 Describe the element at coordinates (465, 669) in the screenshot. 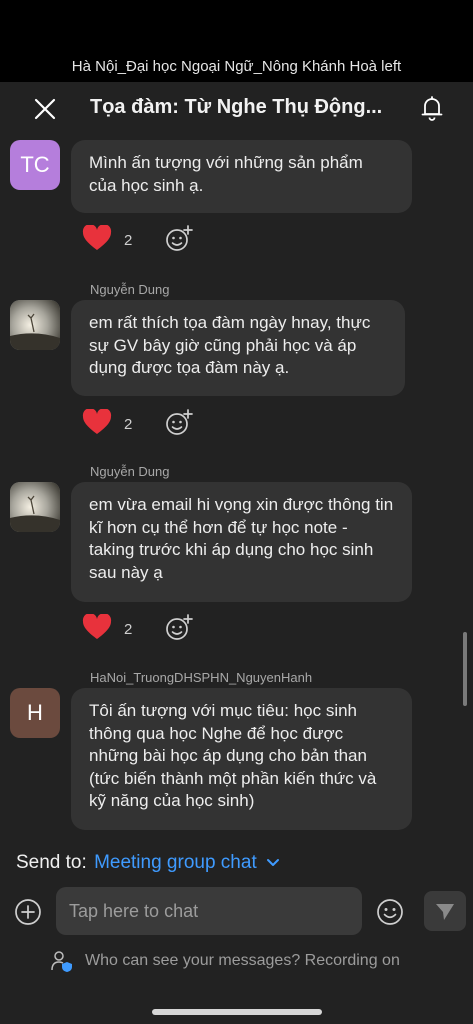

I see `scrollbar` at that location.